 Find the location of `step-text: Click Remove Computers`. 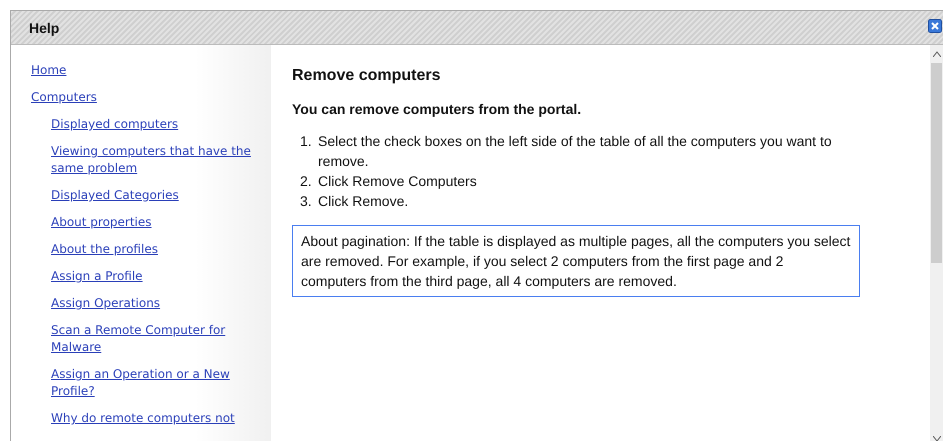

step-text: Click Remove Computers is located at coordinates (398, 181).